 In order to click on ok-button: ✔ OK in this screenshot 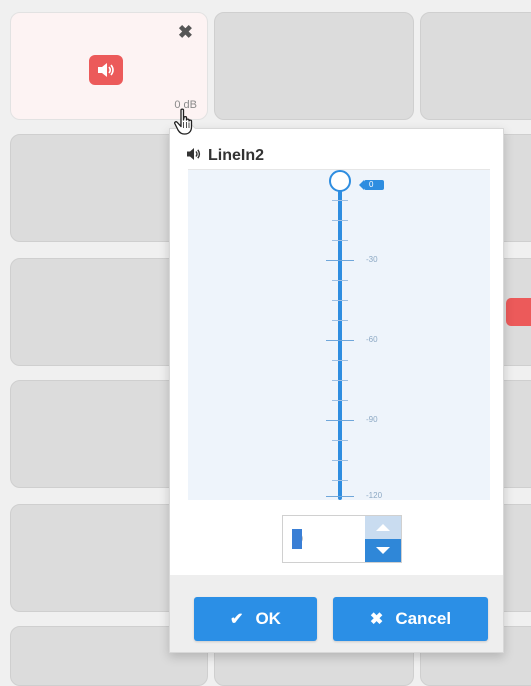, I will do `click(255, 619)`.